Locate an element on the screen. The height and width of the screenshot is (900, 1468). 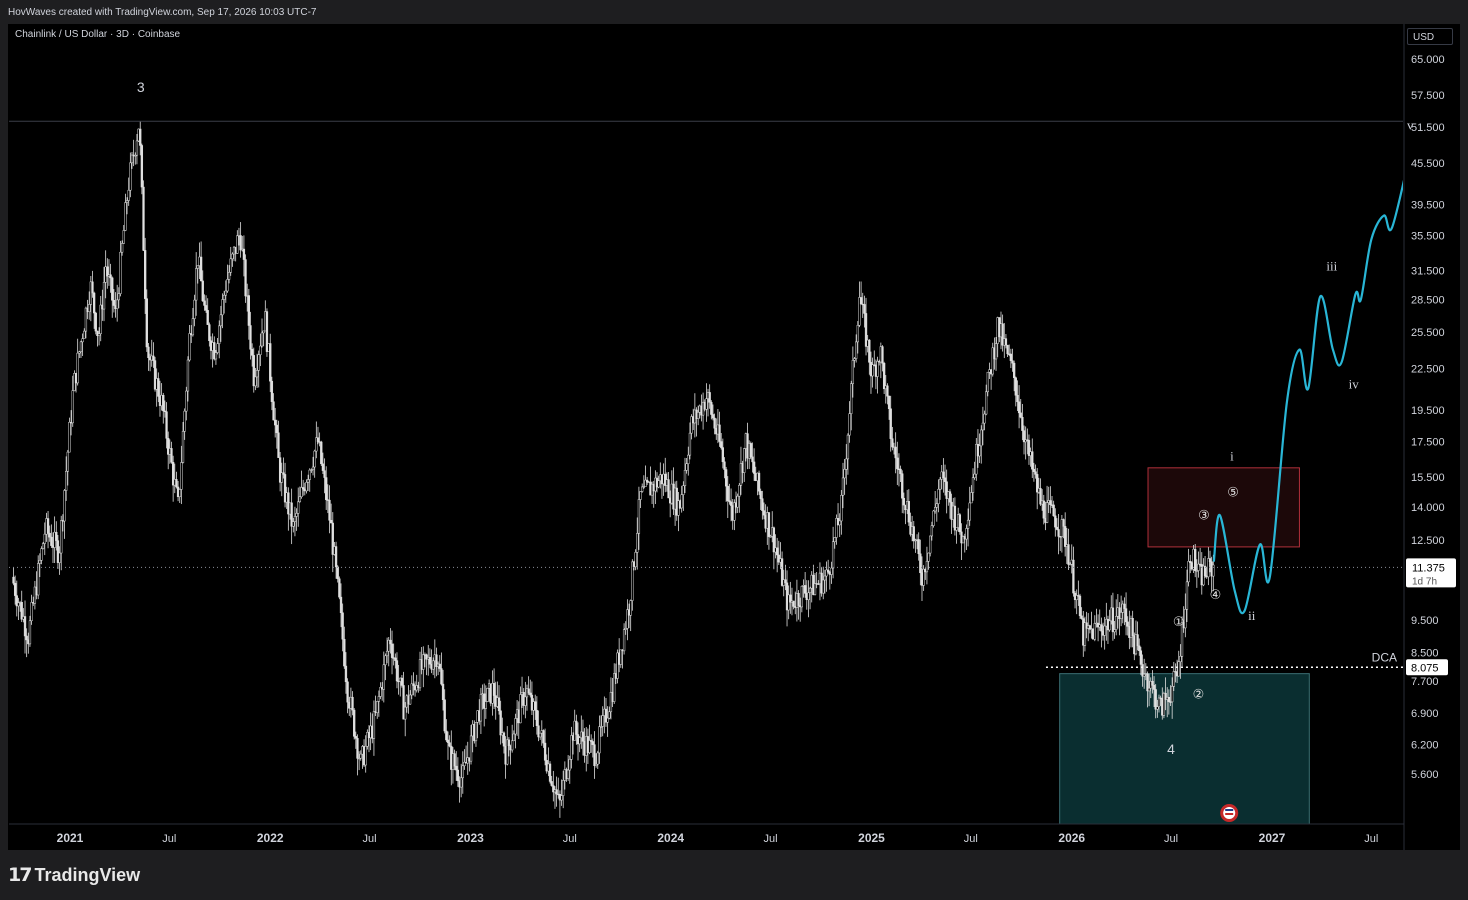
y-tick-label: 35.500 is located at coordinates (1428, 236).